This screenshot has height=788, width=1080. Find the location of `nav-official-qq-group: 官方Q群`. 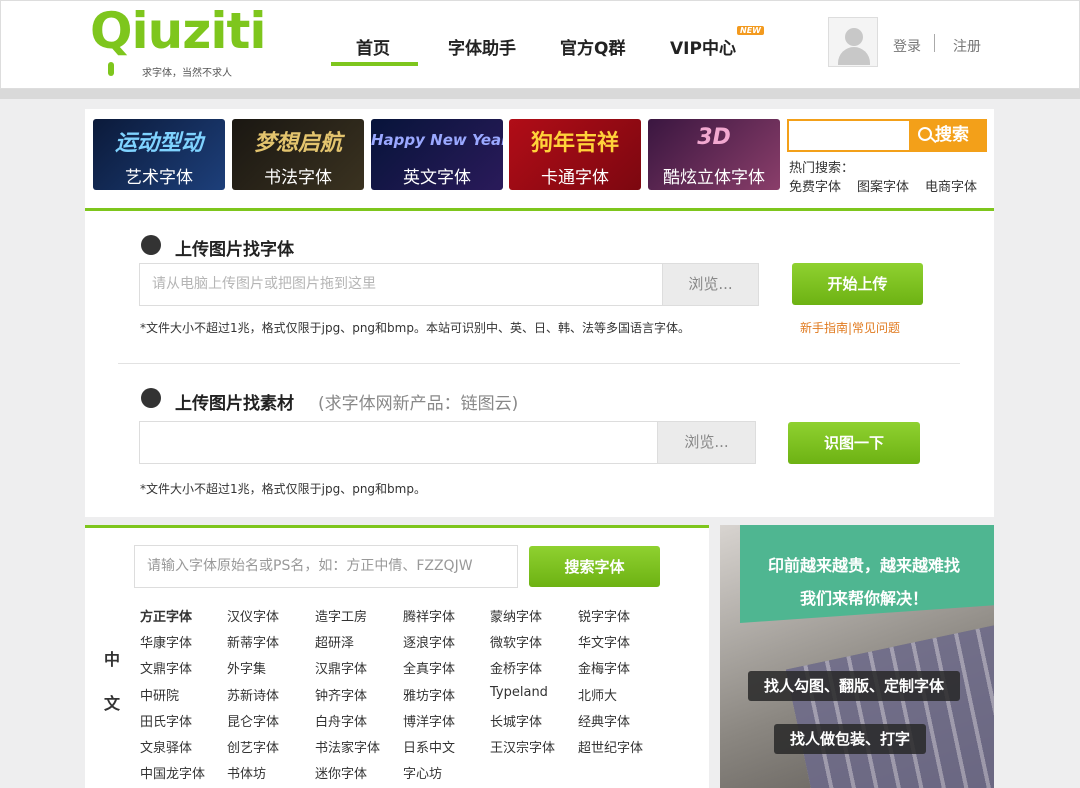

nav-official-qq-group: 官方Q群 is located at coordinates (592, 46).